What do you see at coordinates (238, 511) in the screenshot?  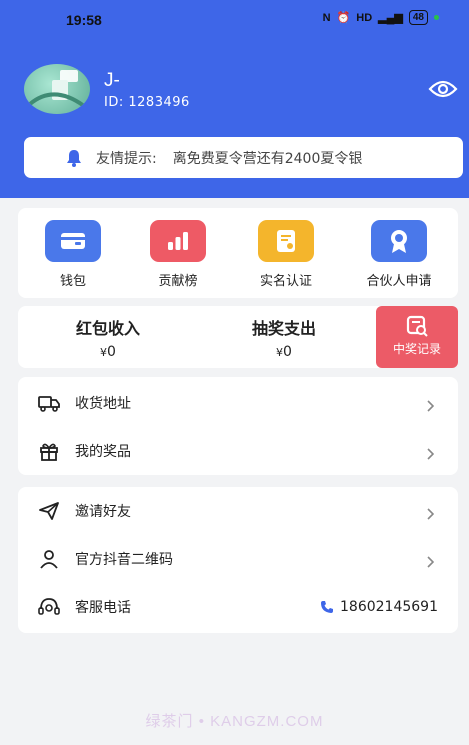 I see `menu-item-invite-friends: 邀请好友` at bounding box center [238, 511].